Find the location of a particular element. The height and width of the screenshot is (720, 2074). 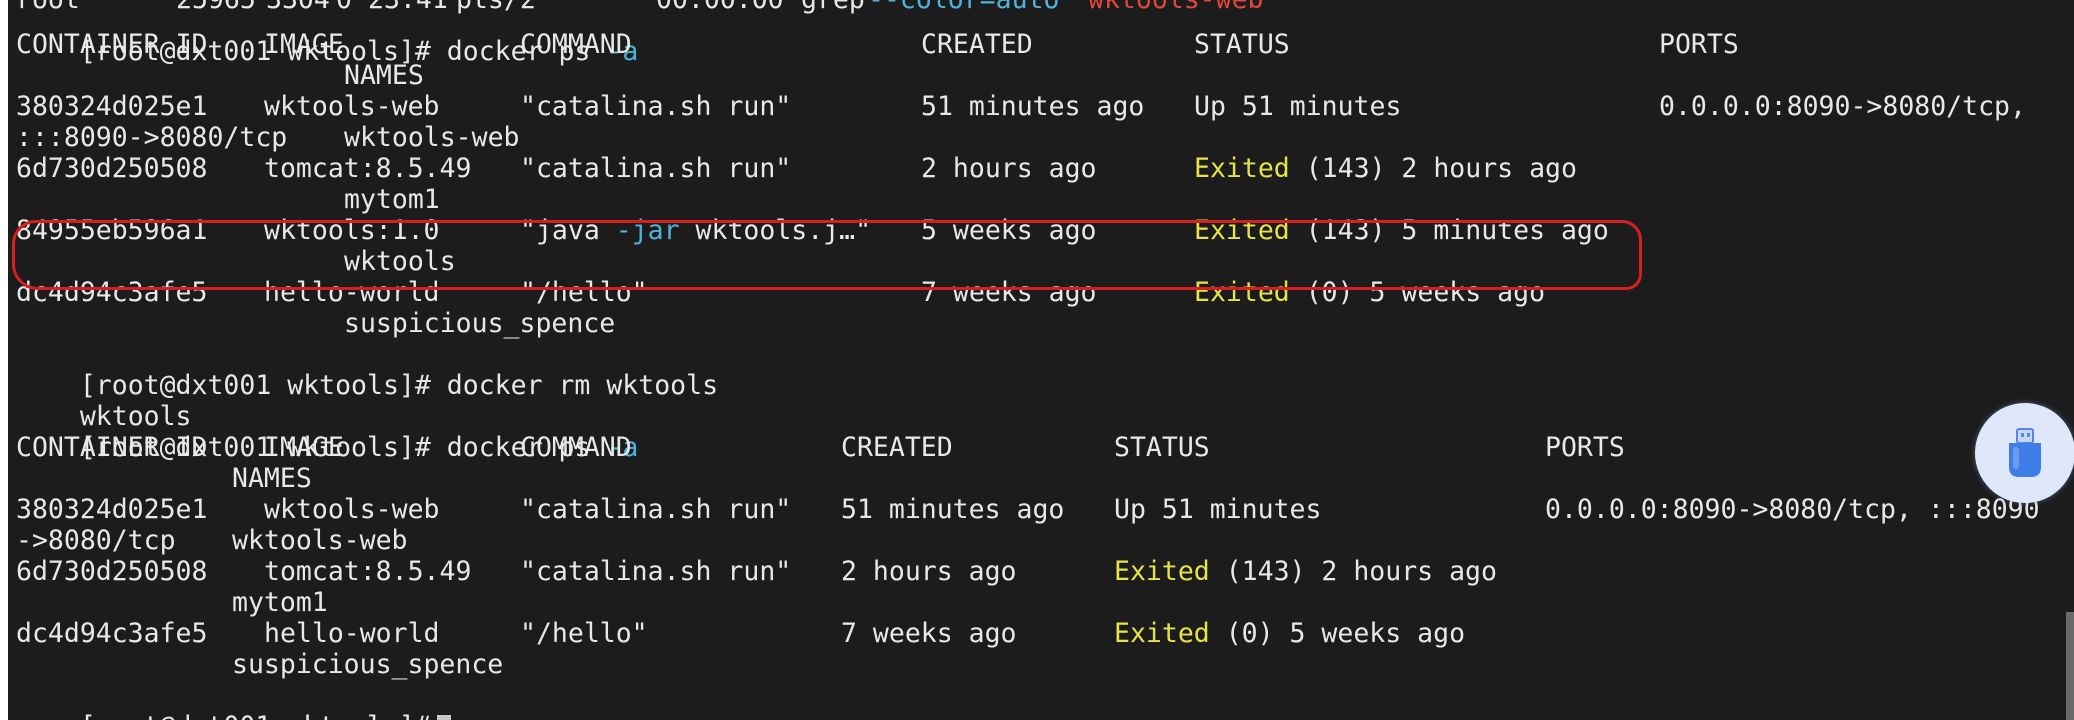

table-row-wrap: ->8080/tcp wktools-web is located at coordinates (212, 540).